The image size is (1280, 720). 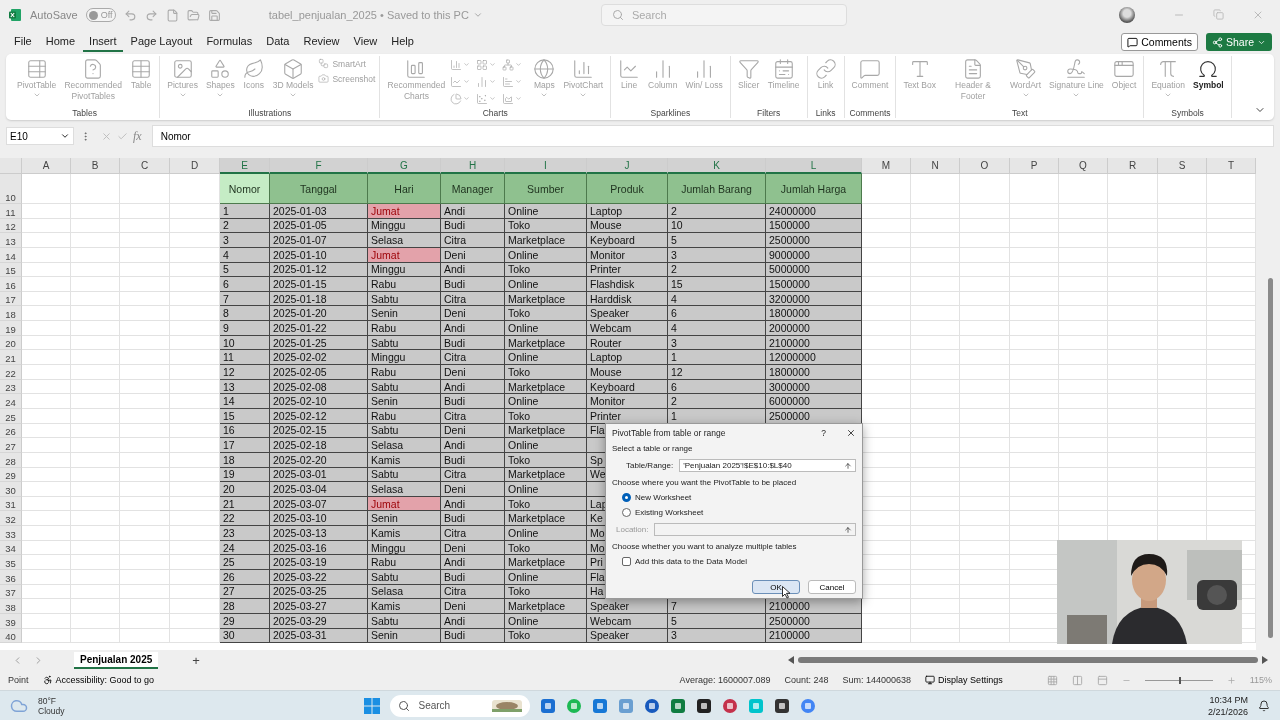 What do you see at coordinates (11, 577) in the screenshot?
I see `row-header: 36` at bounding box center [11, 577].